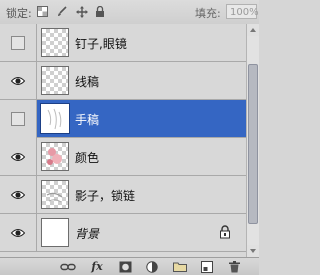  I want to click on mask-icon, so click(125, 266).